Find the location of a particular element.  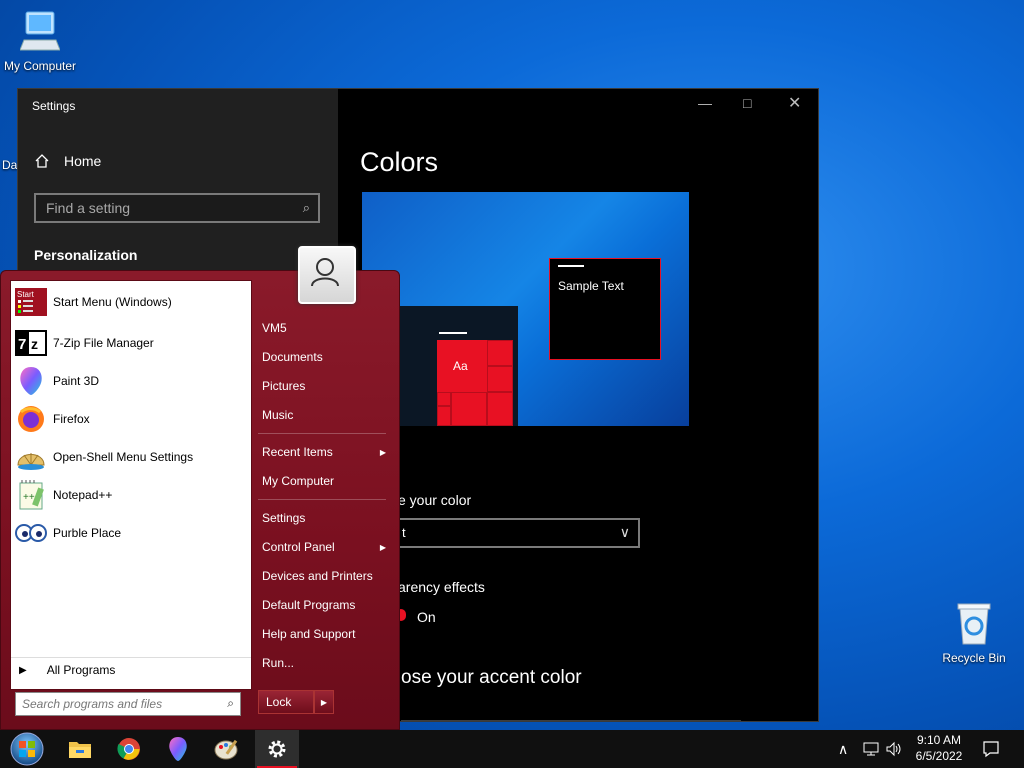

start-link-label: My Computer is located at coordinates (298, 481).